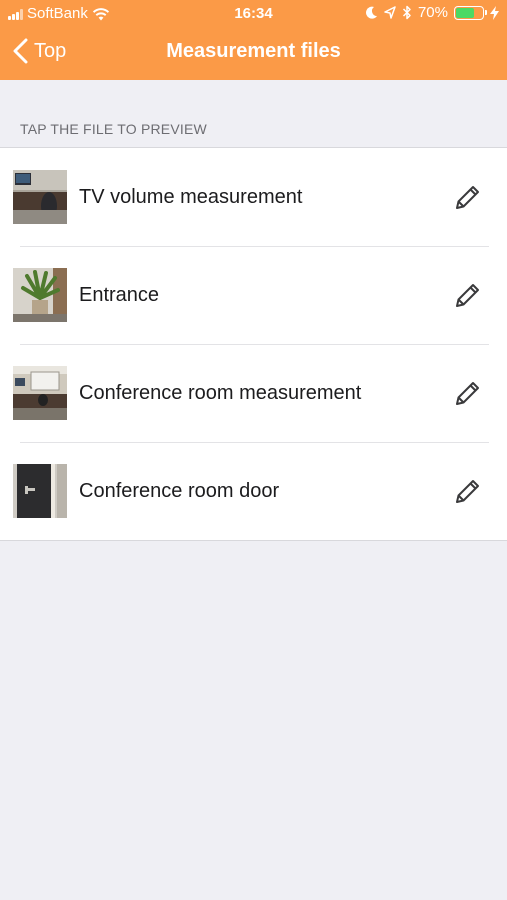  I want to click on battery-fill, so click(465, 12).